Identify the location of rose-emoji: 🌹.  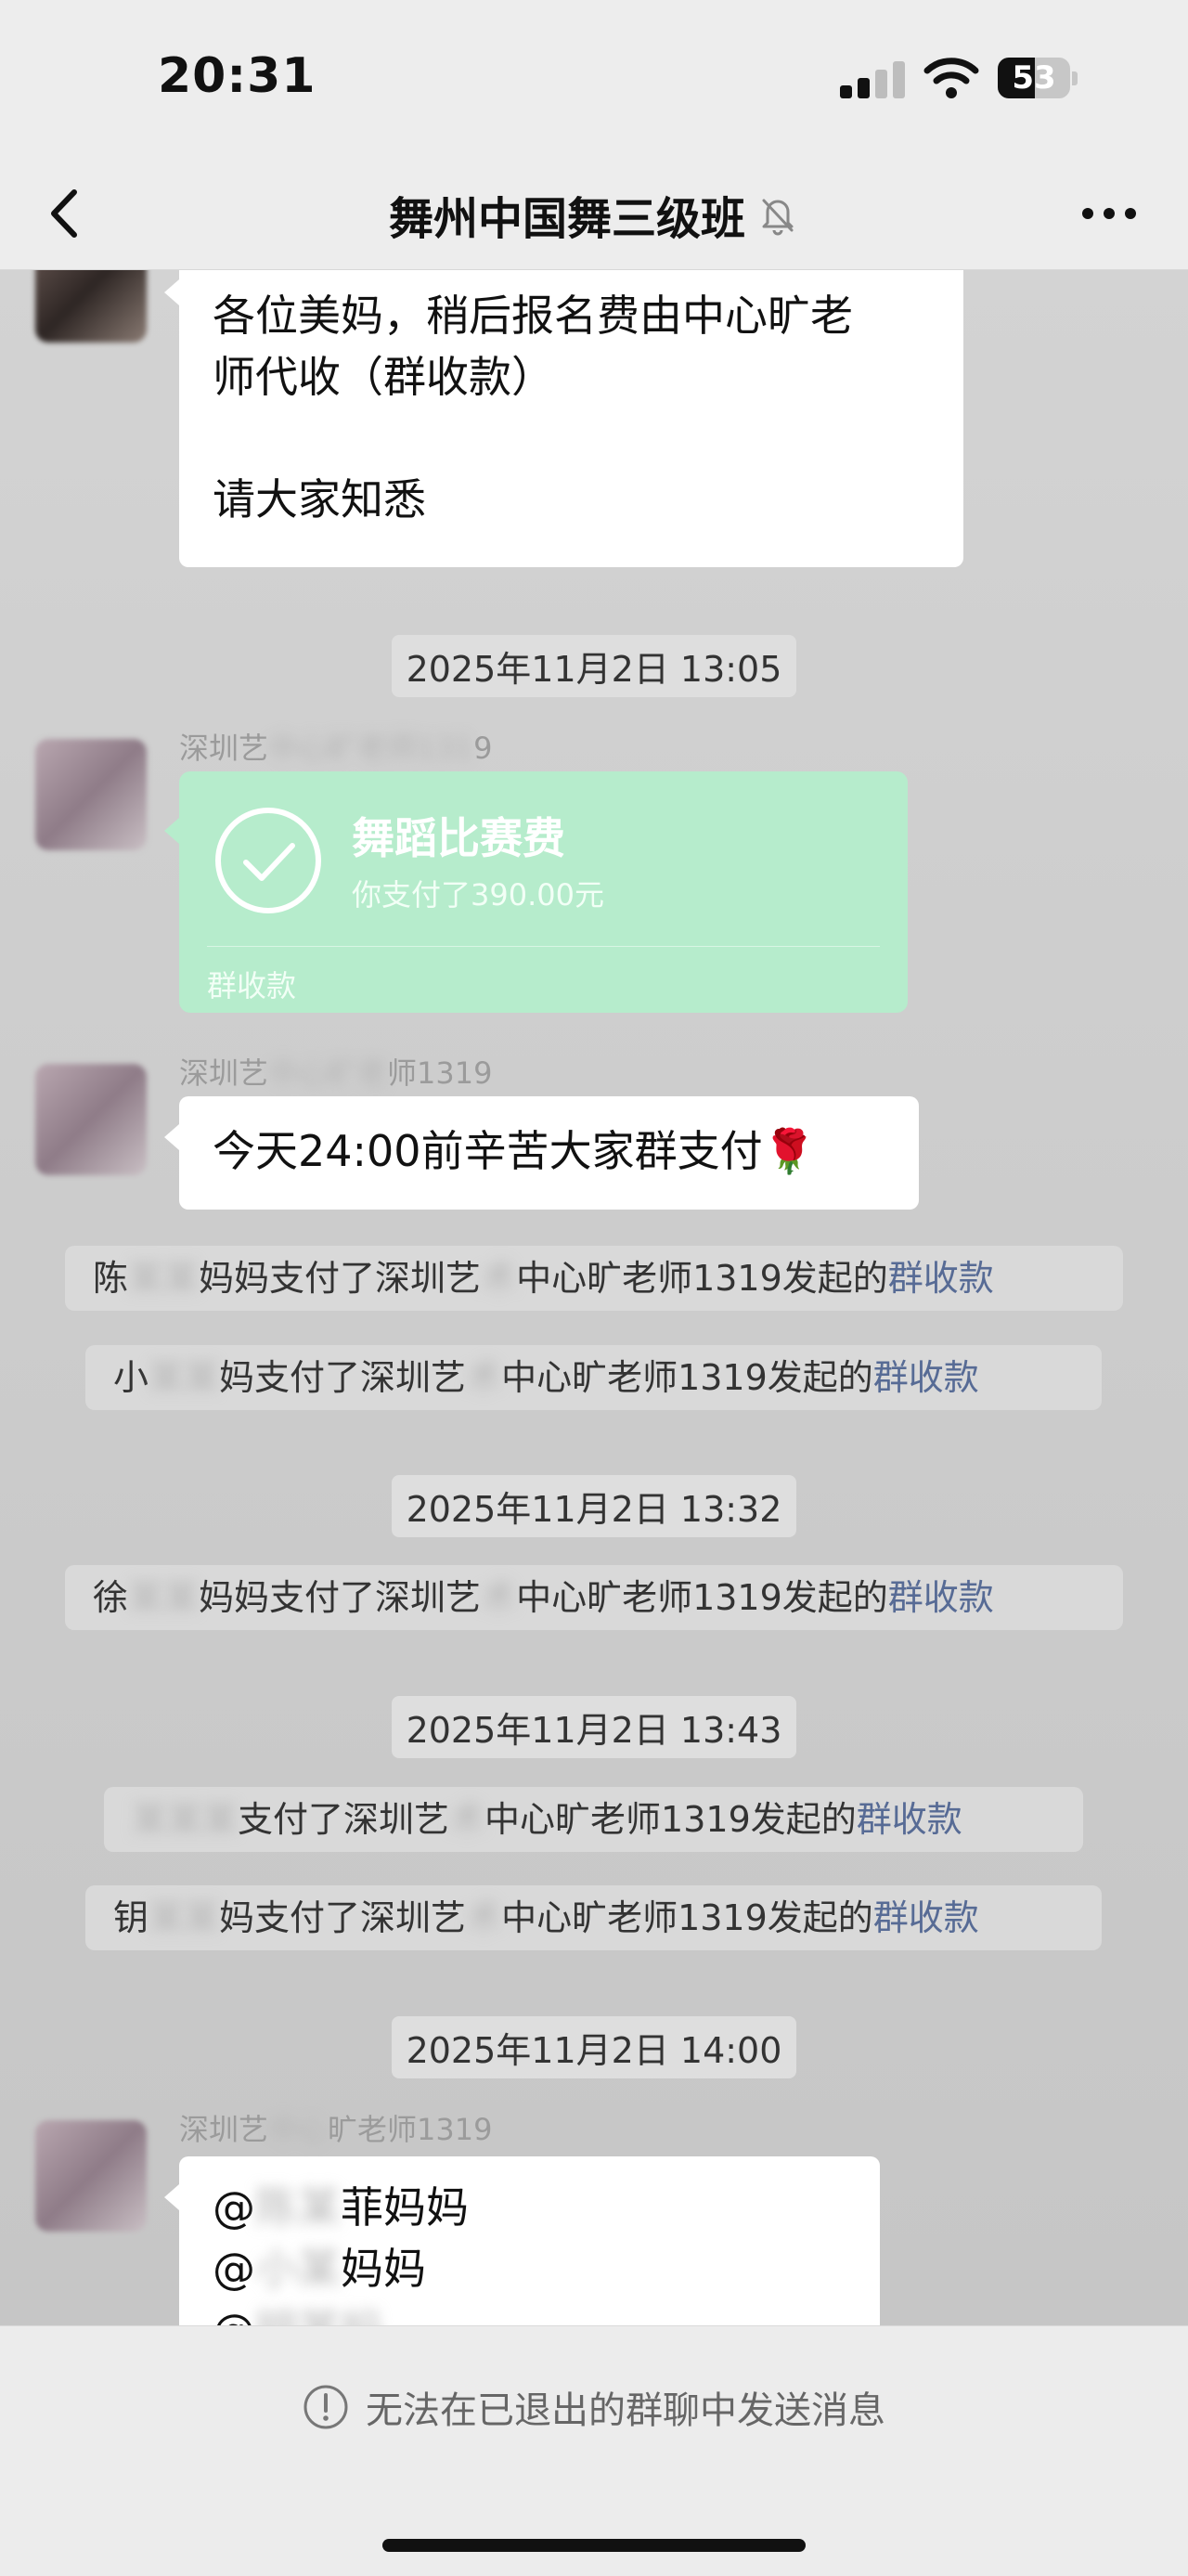
(789, 1151).